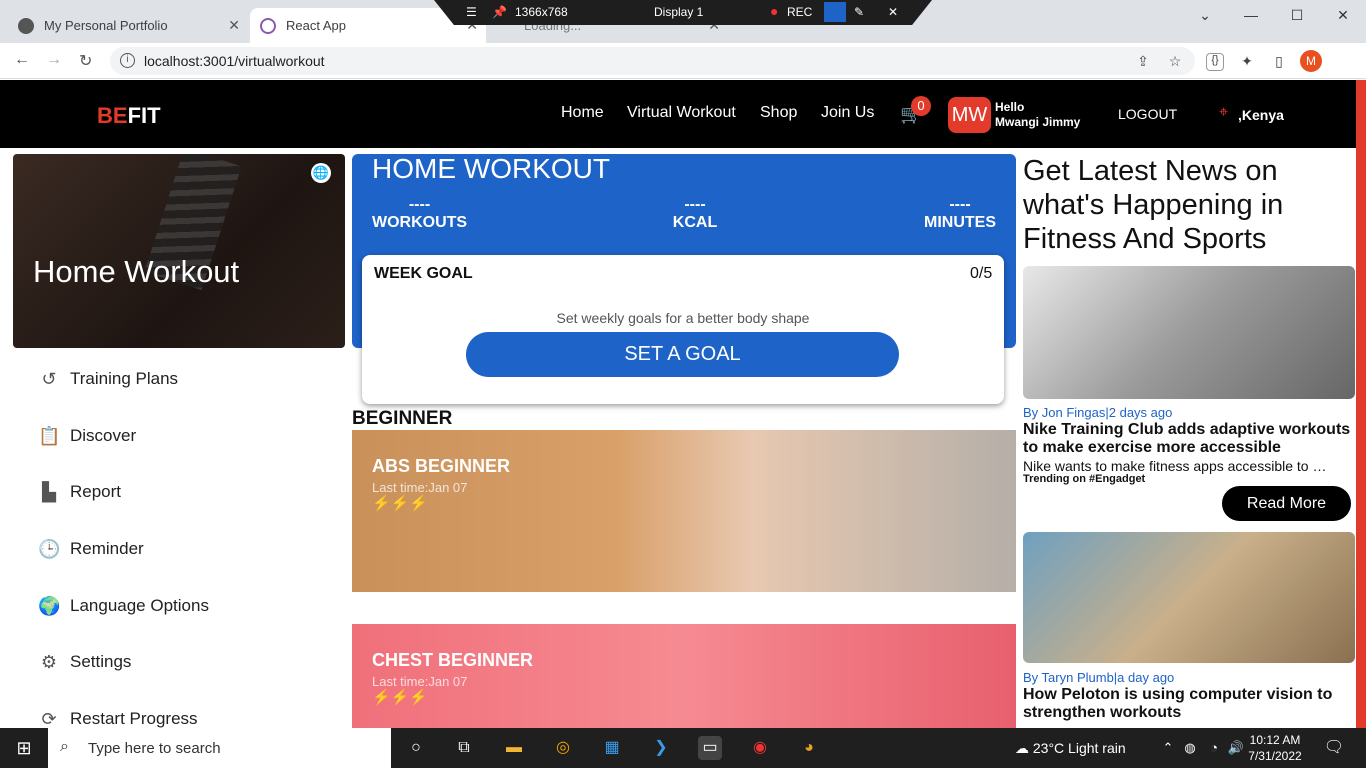 This screenshot has width=1366, height=768. What do you see at coordinates (22, 60) in the screenshot?
I see `back-icon: ←` at bounding box center [22, 60].